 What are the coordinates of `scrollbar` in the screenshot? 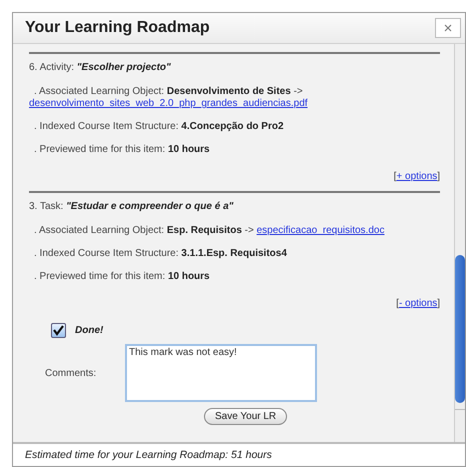 It's located at (459, 243).